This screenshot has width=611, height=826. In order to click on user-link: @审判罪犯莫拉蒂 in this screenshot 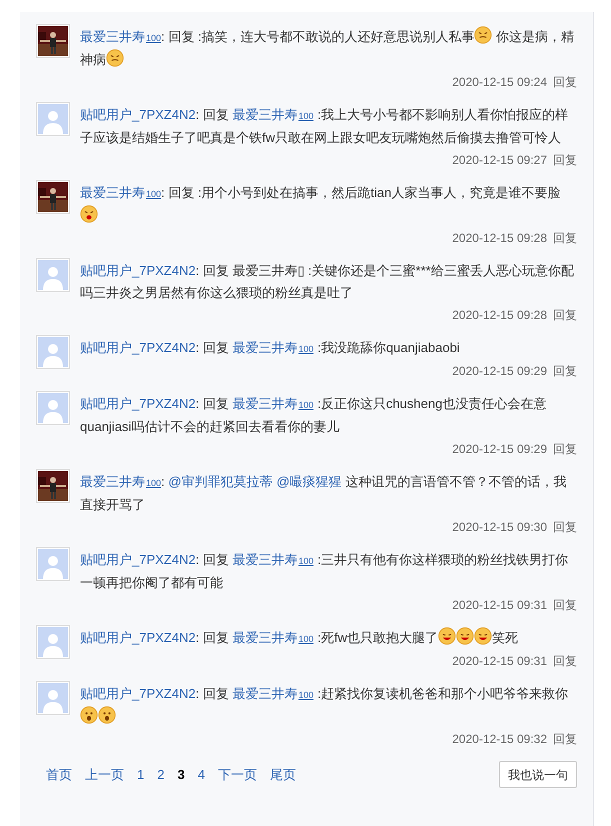, I will do `click(220, 481)`.